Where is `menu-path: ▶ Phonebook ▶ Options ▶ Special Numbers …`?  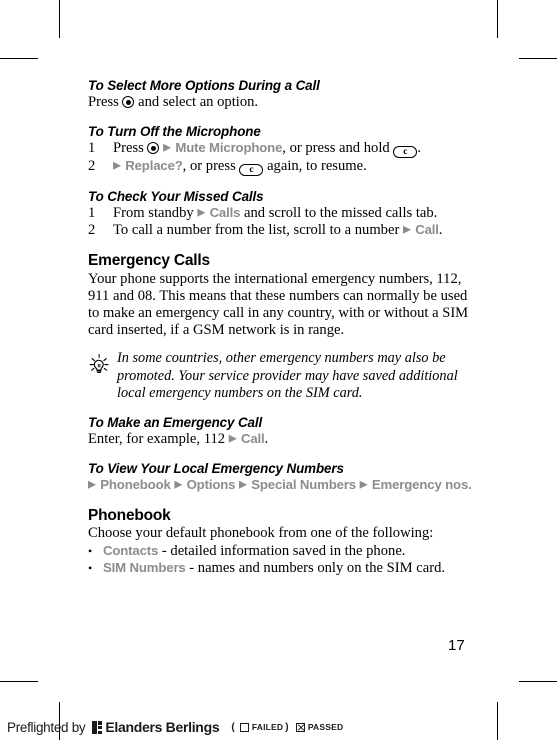 menu-path: ▶ Phonebook ▶ Options ▶ Special Numbers … is located at coordinates (283, 485).